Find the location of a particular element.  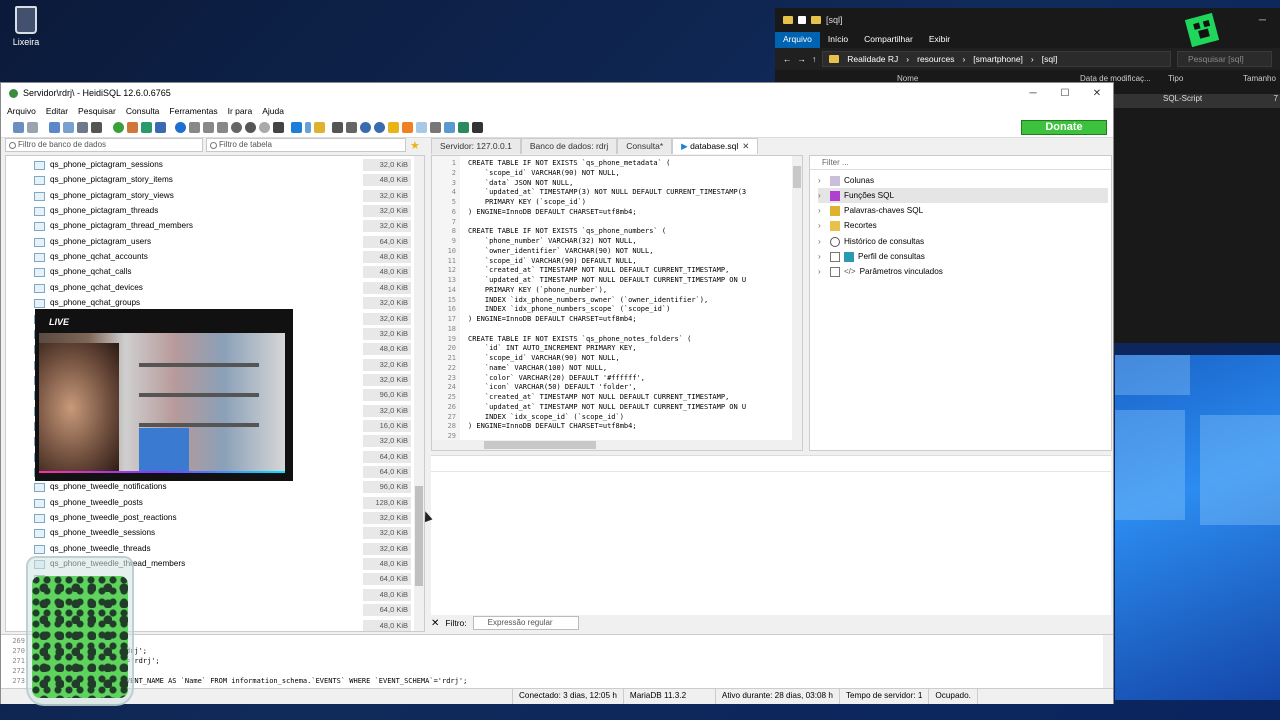

menu-ajuda: Ajuda is located at coordinates (273, 111).